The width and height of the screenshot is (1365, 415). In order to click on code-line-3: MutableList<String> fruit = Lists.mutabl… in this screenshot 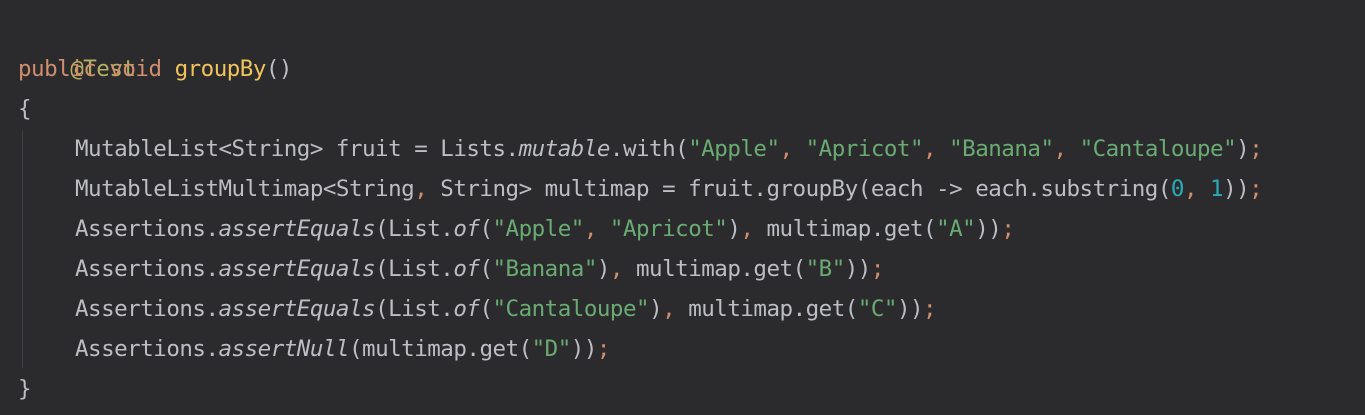, I will do `click(640, 149)`.